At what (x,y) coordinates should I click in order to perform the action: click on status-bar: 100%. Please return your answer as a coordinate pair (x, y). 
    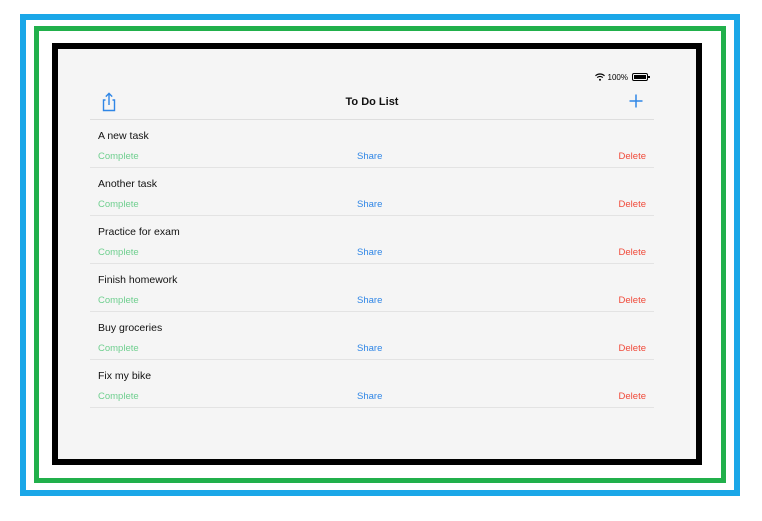
    Looking at the image, I should click on (622, 77).